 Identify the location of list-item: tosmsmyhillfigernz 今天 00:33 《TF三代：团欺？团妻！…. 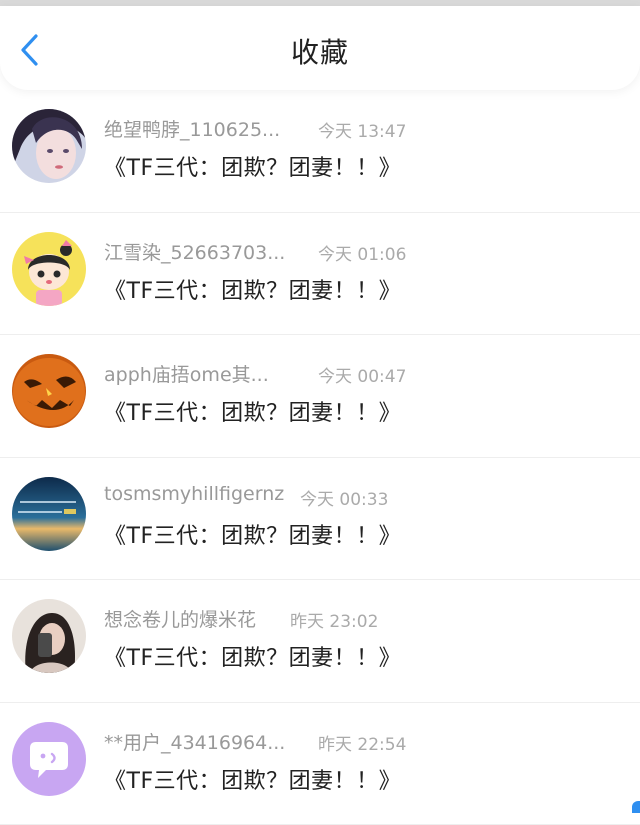
(320, 519).